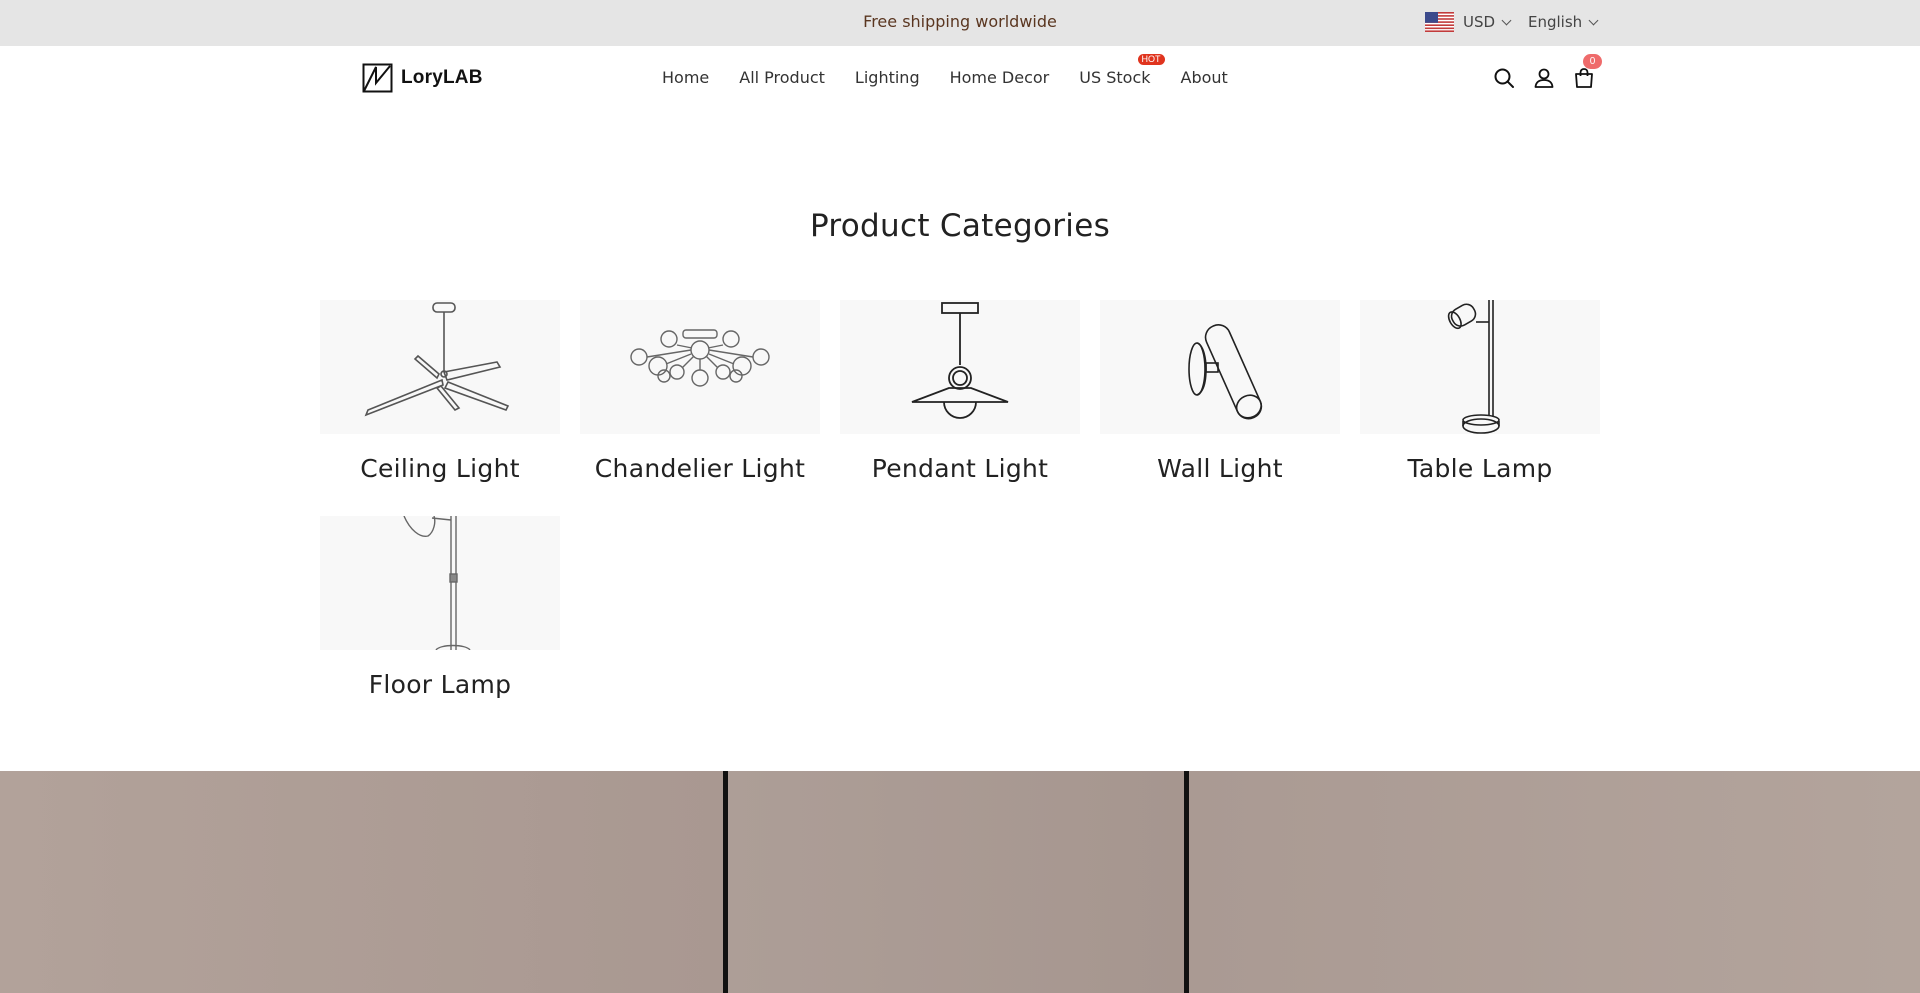 The width and height of the screenshot is (1920, 993). Describe the element at coordinates (440, 468) in the screenshot. I see `category-label: Ceiling Light` at that location.